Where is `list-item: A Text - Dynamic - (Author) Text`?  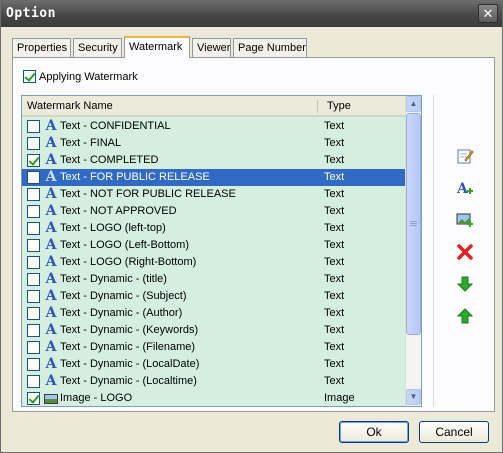 list-item: A Text - Dynamic - (Author) Text is located at coordinates (214, 313).